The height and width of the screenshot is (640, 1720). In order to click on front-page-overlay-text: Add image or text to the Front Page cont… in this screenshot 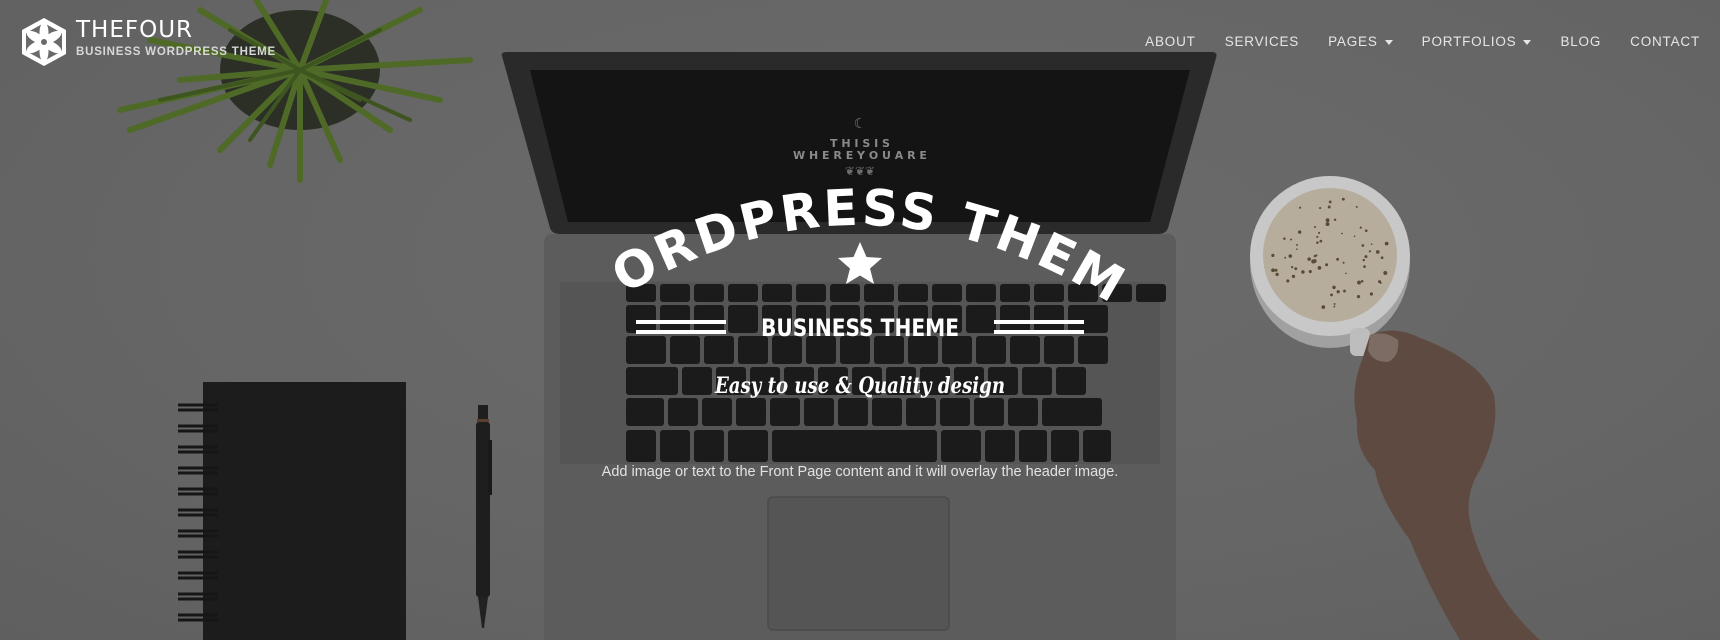, I will do `click(860, 472)`.